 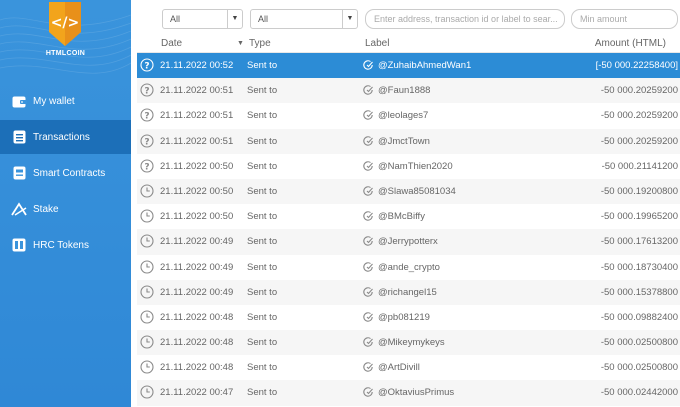 What do you see at coordinates (404, 91) in the screenshot?
I see `row-label: @Faun1888` at bounding box center [404, 91].